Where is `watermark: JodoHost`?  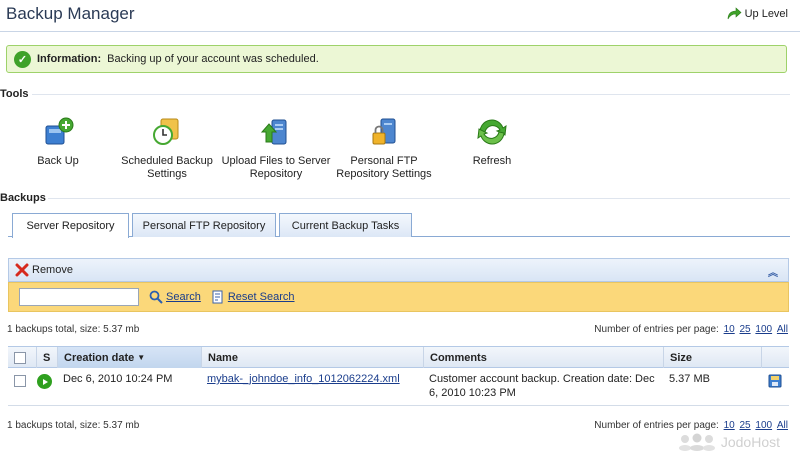 watermark: JodoHost is located at coordinates (728, 442).